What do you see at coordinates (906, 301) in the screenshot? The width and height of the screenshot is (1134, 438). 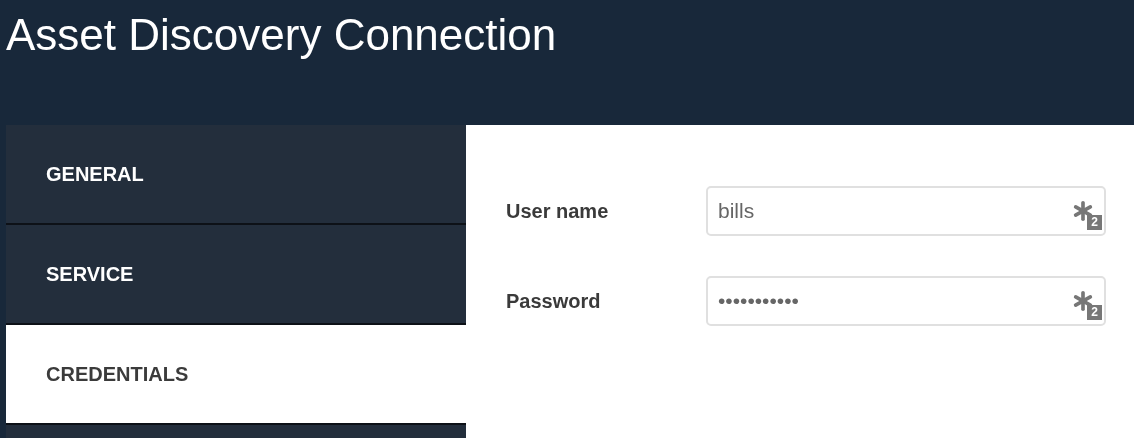 I see `input-field: ••••••••••• 2` at bounding box center [906, 301].